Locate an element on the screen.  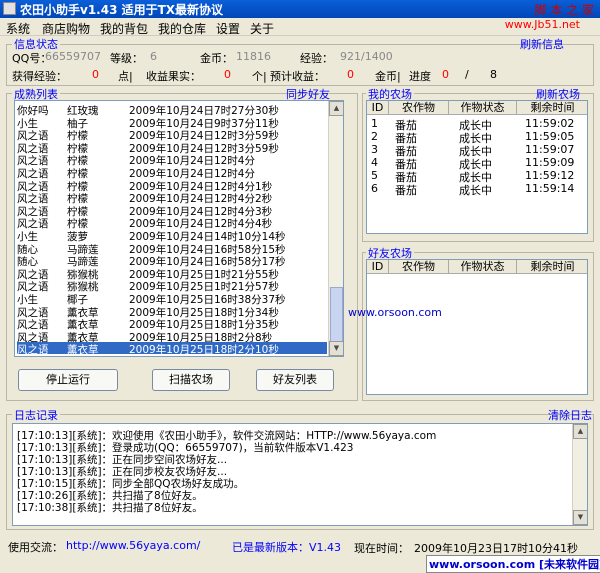
friendfarm-header: ID 农作物 作物状态 剩余时间 is located at coordinates (477, 267).